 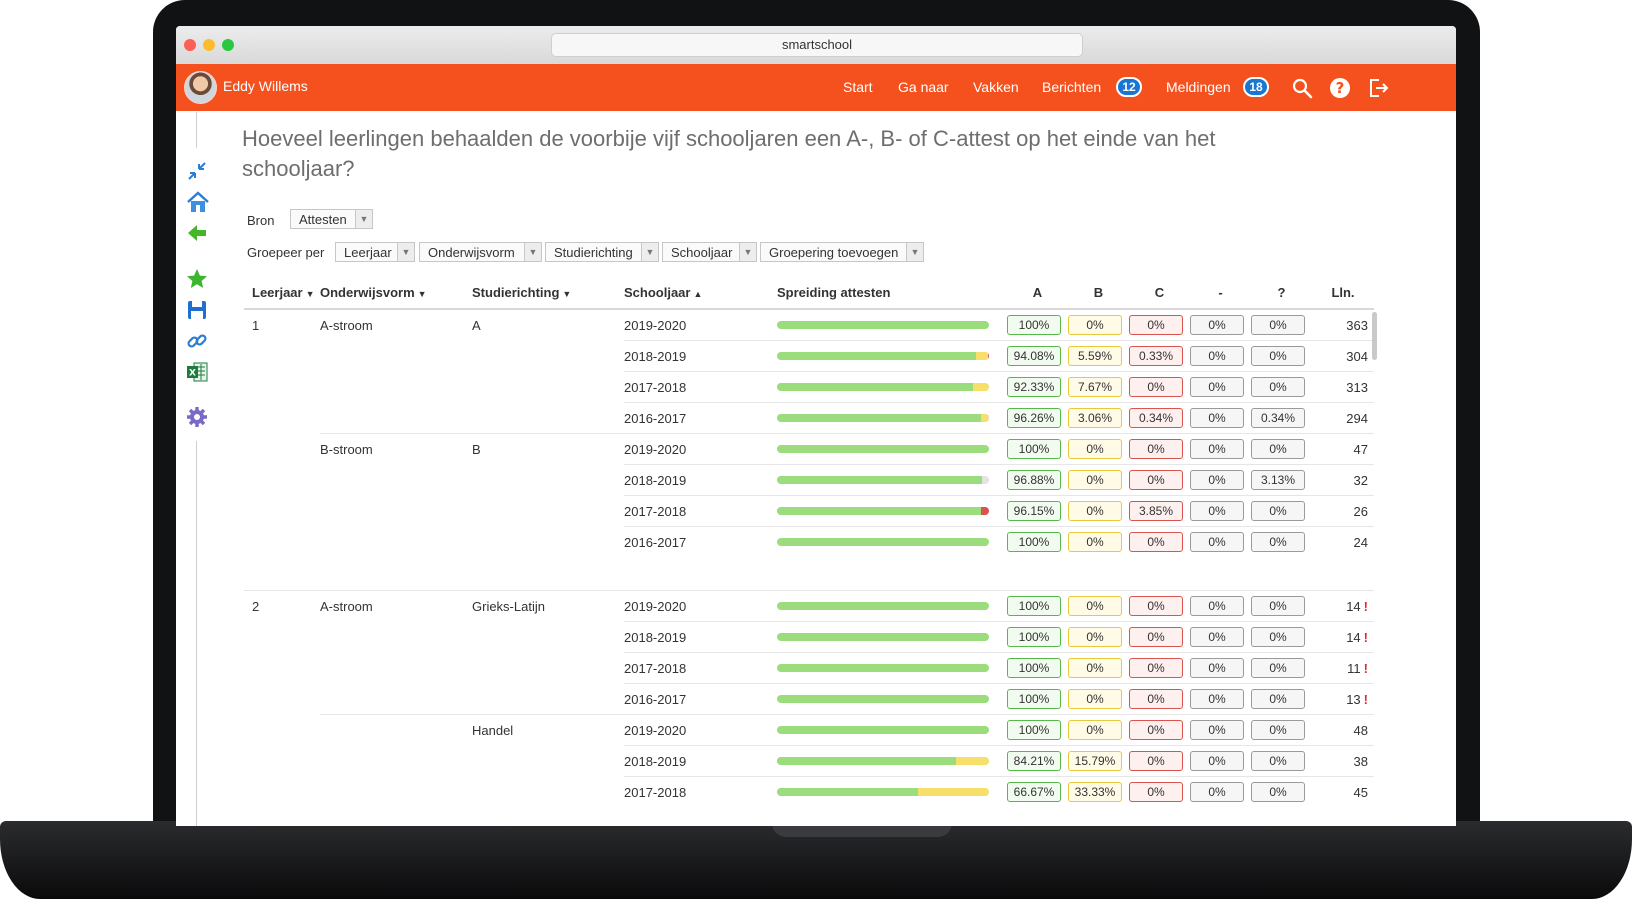 I want to click on source-select: Attesten ▼, so click(x=331, y=219).